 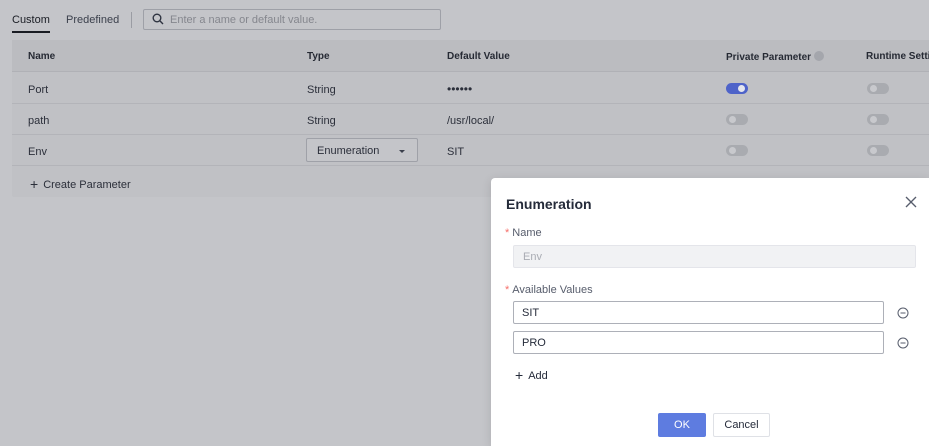 I want to click on dialog-title: Enumeration, so click(x=549, y=204).